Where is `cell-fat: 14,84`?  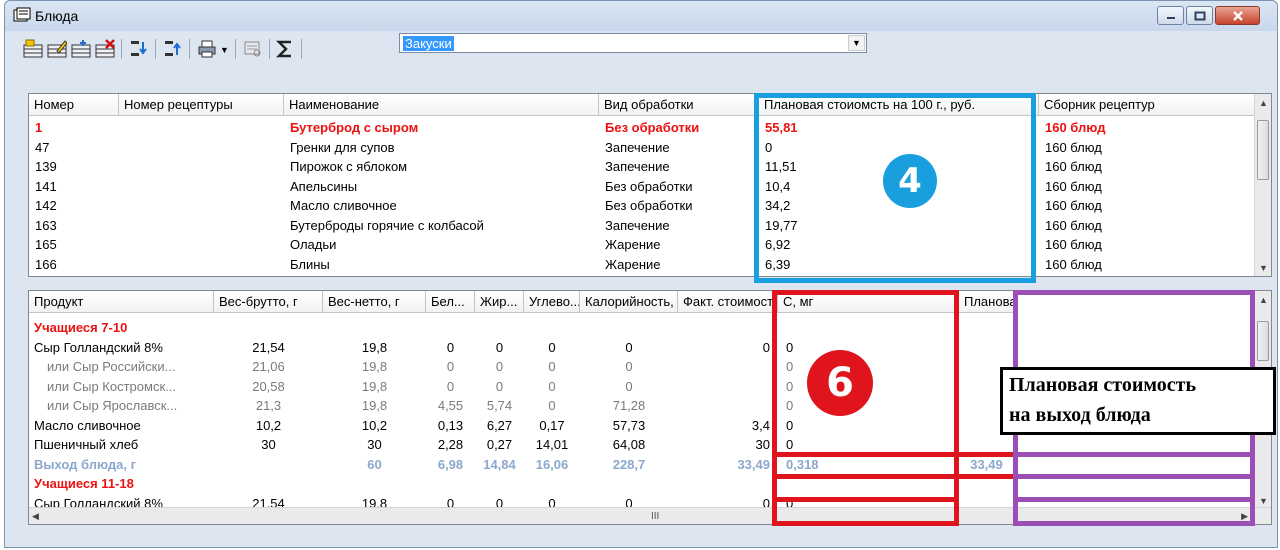
cell-fat: 14,84 is located at coordinates (499, 464).